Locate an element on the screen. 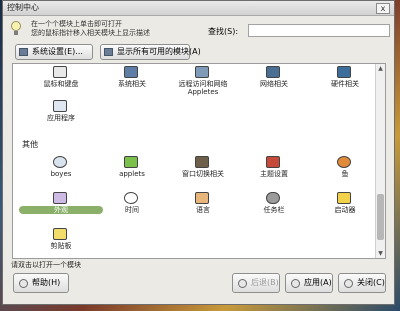 The height and width of the screenshot is (311, 400). language-icon is located at coordinates (202, 198).